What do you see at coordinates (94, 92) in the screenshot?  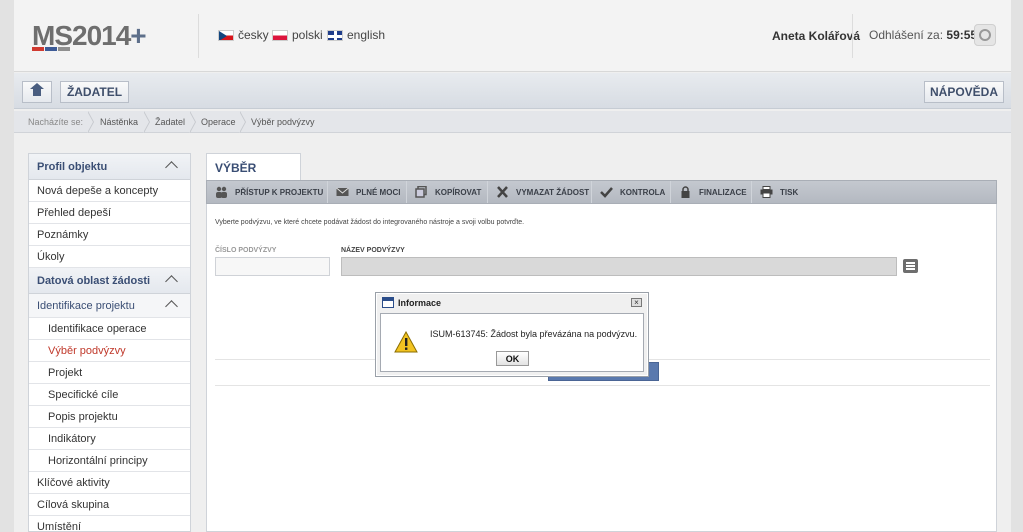 I see `zadatel-button: ŽADATEL` at bounding box center [94, 92].